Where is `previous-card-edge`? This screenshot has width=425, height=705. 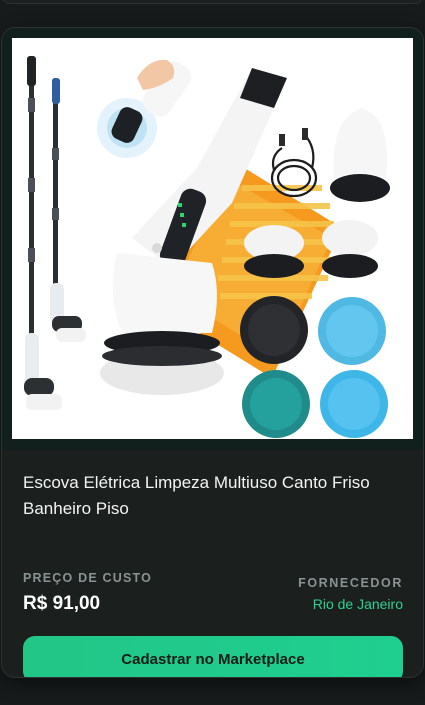 previous-card-edge is located at coordinates (212, 2).